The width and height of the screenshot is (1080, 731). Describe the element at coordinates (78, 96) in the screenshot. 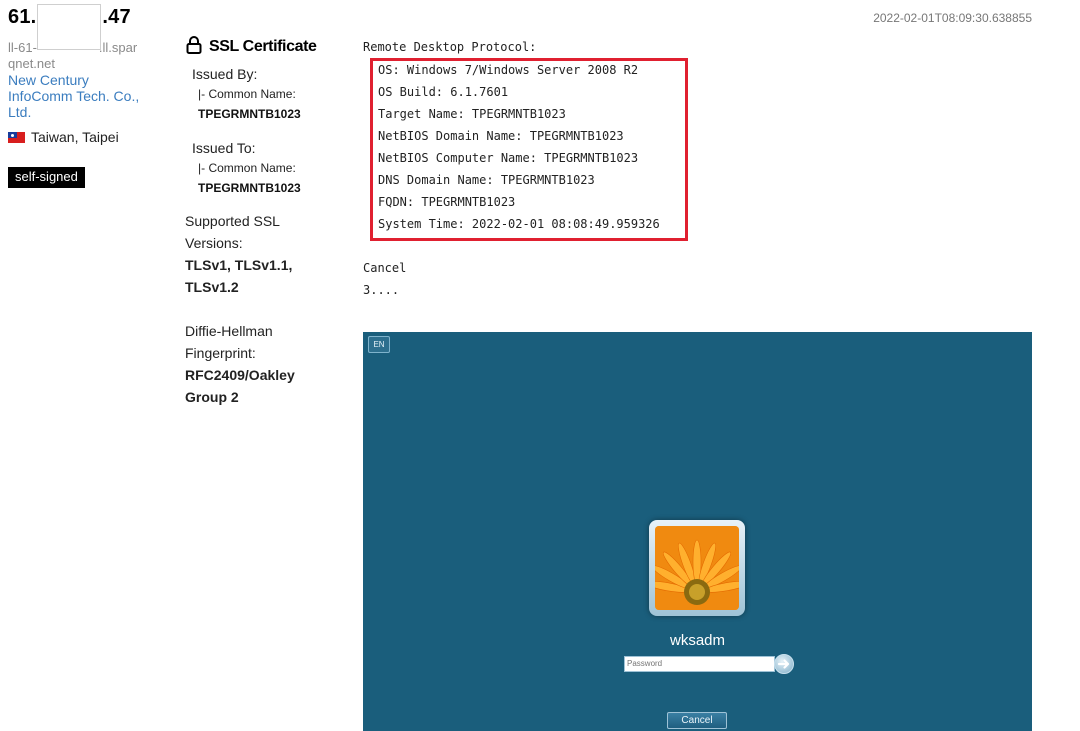

I see `organization-link: New Century InfoComm Tech. Co., Ltd.` at that location.